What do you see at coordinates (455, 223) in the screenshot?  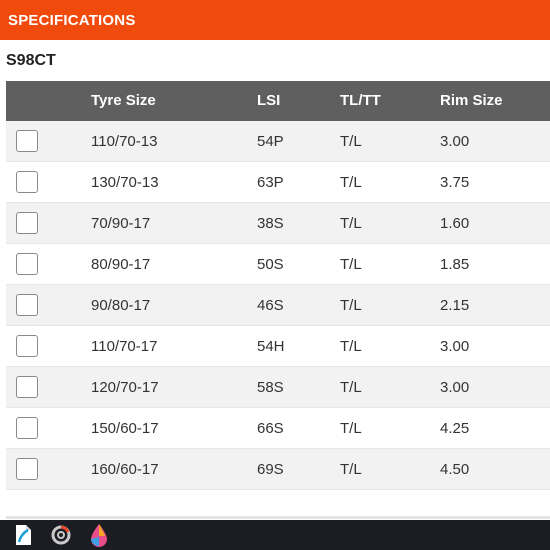 I see `cell-rim-size: 1.60` at bounding box center [455, 223].